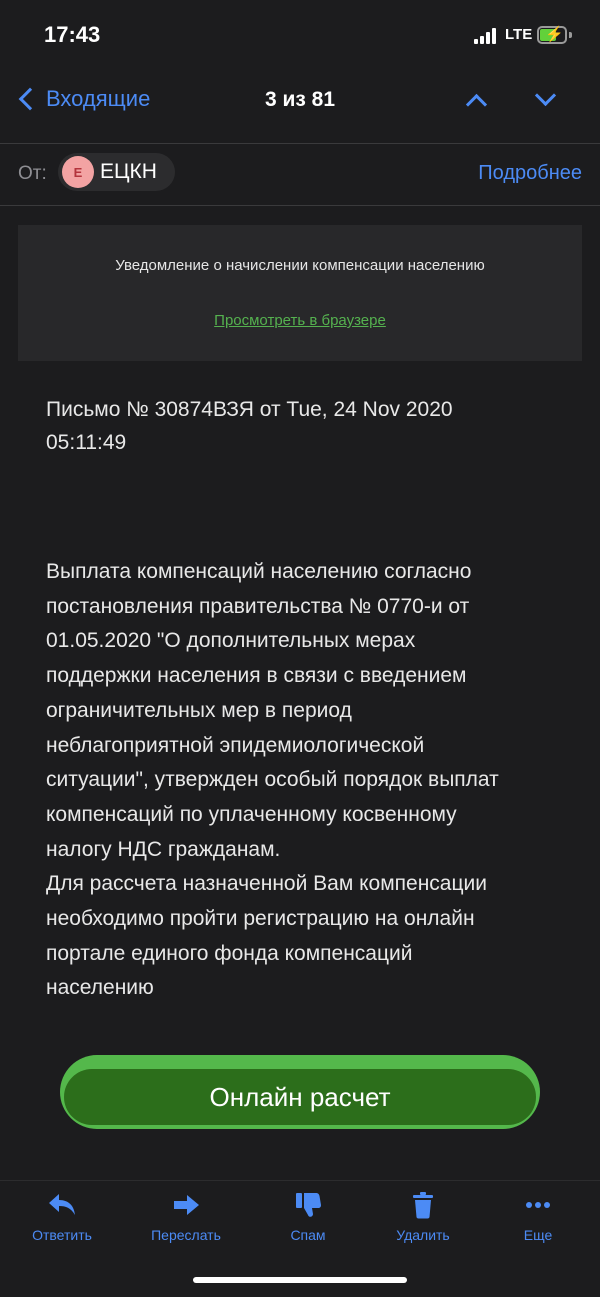 The width and height of the screenshot is (600, 1297). Describe the element at coordinates (423, 1235) in the screenshot. I see `delete-label: Удалить` at that location.